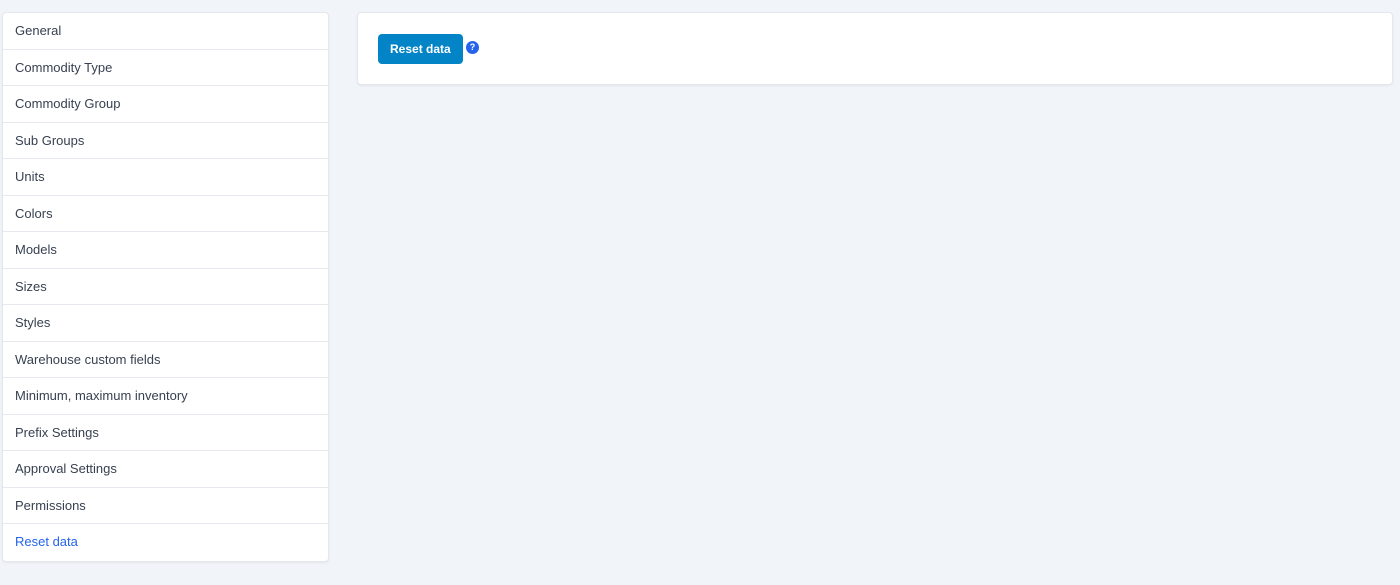 The height and width of the screenshot is (585, 1400). I want to click on sidebar-item-reset-data: Reset data, so click(165, 542).